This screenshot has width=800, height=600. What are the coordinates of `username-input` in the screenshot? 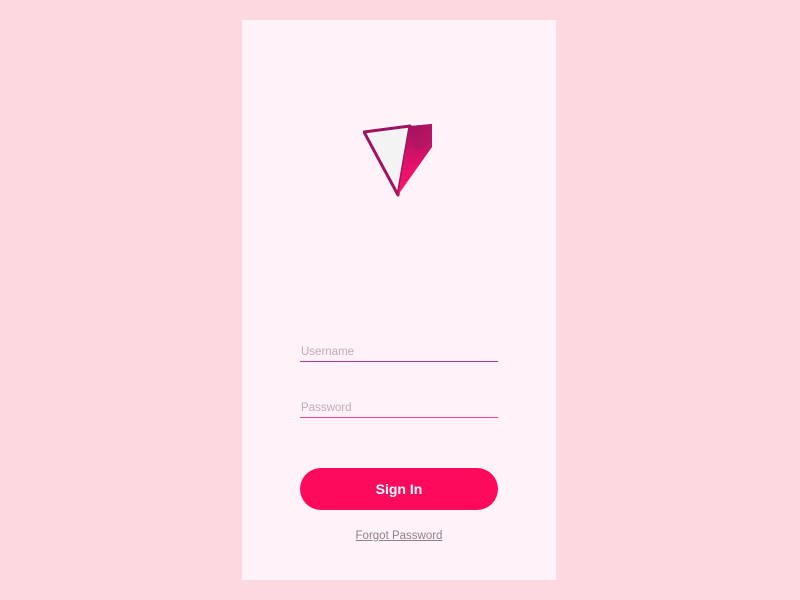 It's located at (399, 352).